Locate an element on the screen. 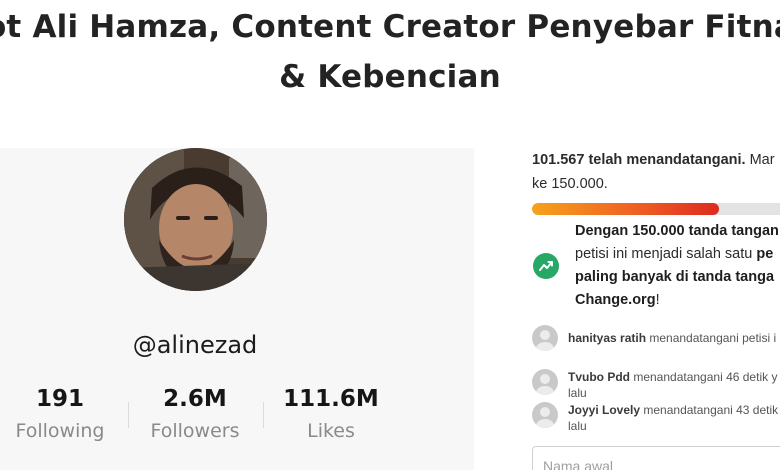 The height and width of the screenshot is (470, 780). stat-likes-value: 111.6M is located at coordinates (331, 399).